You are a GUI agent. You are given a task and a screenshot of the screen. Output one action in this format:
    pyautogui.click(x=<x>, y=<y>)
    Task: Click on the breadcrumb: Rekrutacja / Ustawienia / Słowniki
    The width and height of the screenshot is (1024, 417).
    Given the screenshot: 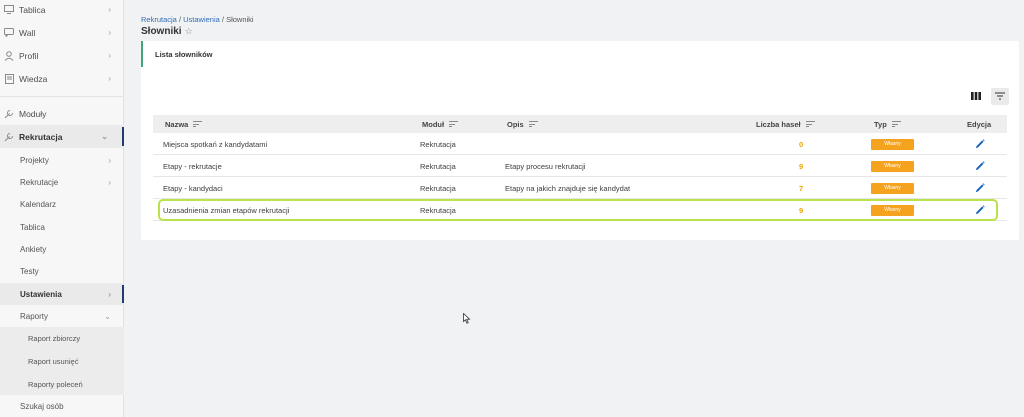 What is the action you would take?
    pyautogui.click(x=197, y=19)
    